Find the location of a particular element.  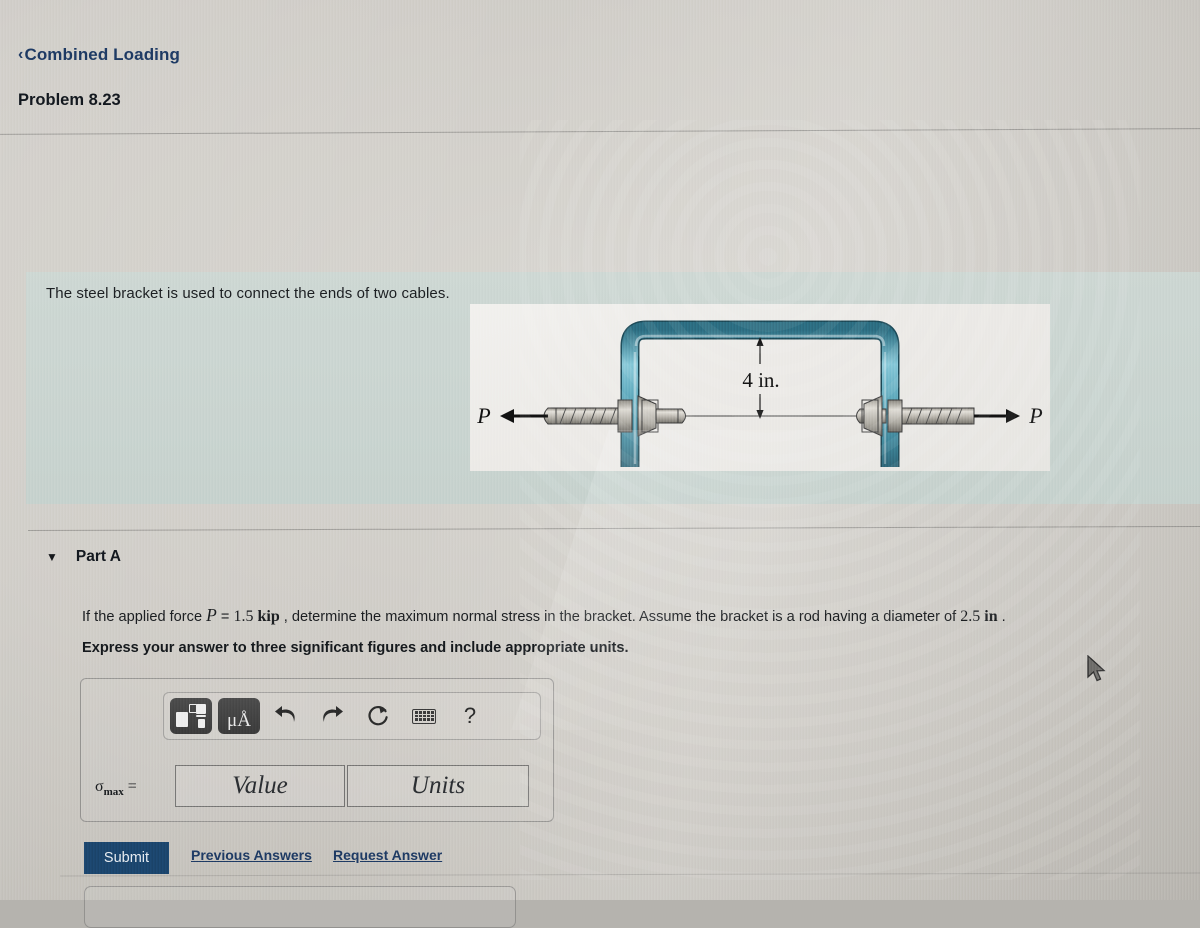

units-input: Units is located at coordinates (438, 786).